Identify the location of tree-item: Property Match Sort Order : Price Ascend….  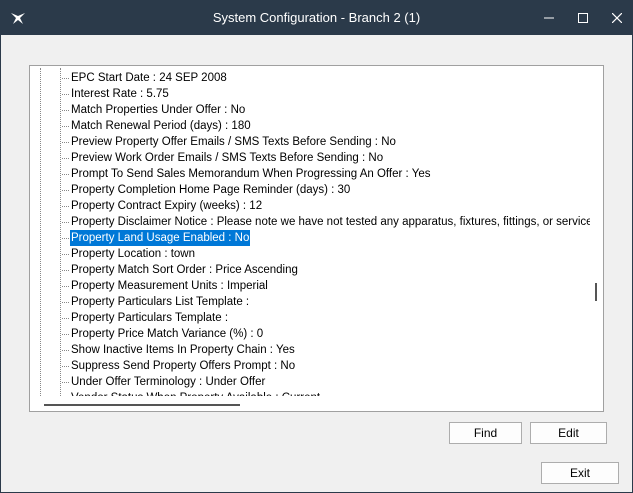
(326, 270).